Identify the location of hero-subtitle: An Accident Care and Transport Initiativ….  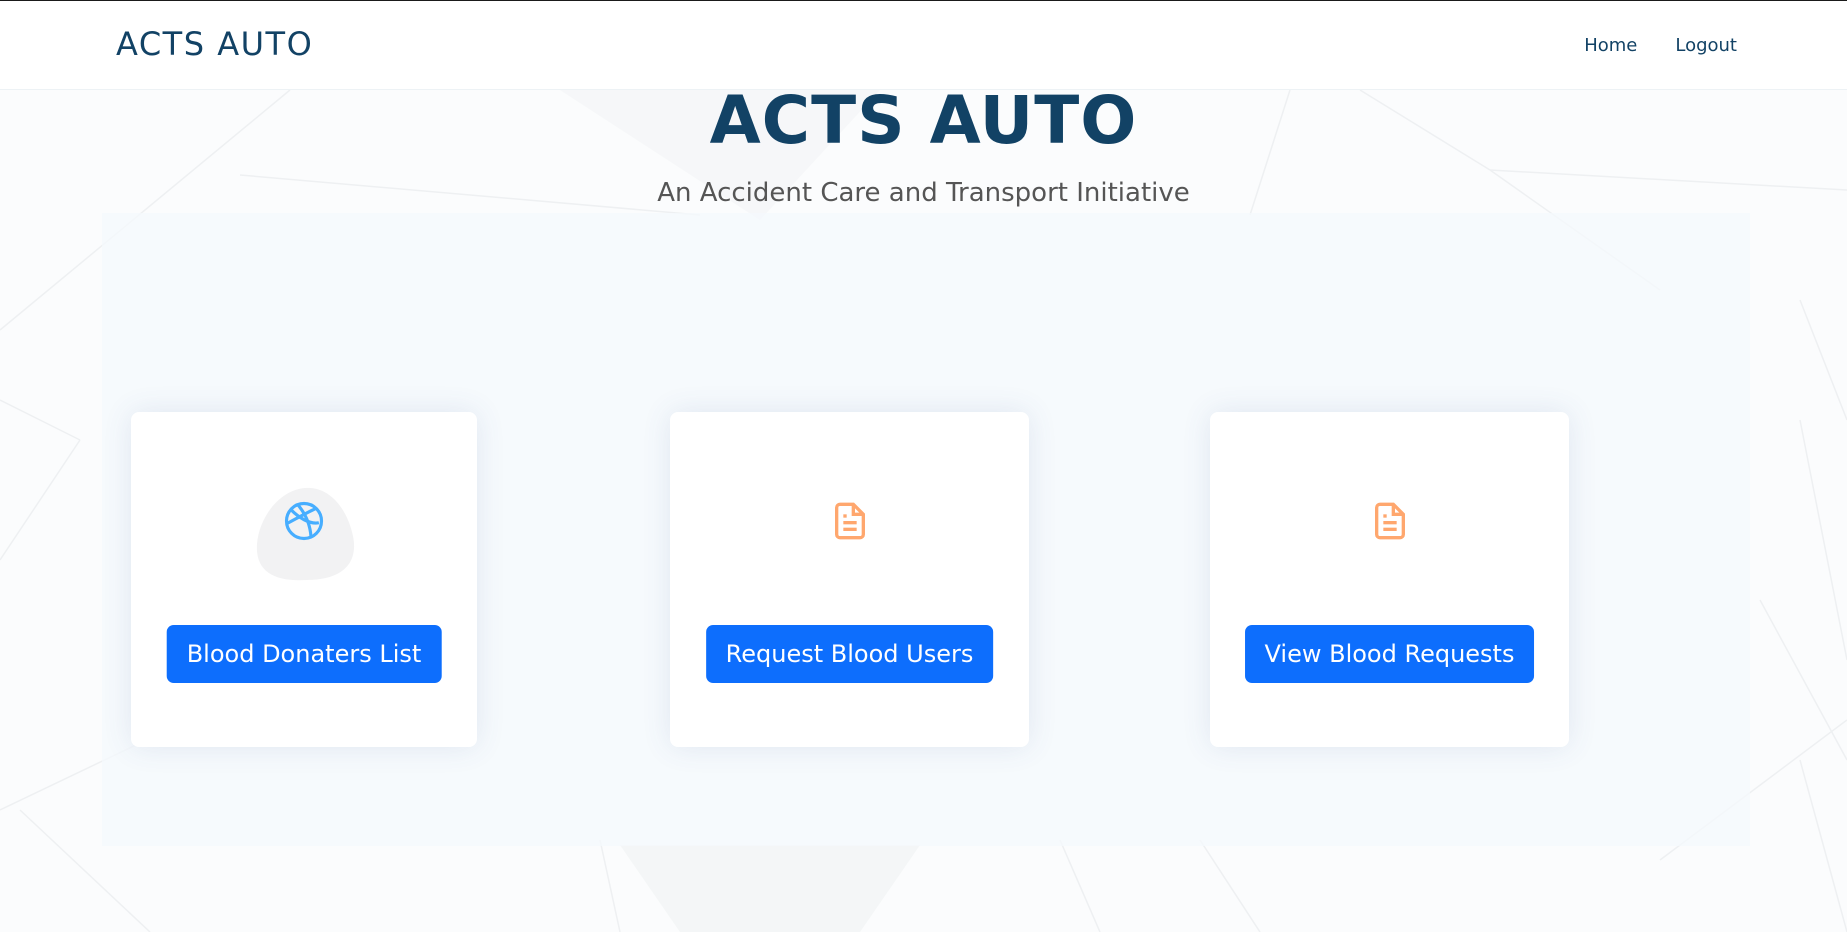
(923, 193).